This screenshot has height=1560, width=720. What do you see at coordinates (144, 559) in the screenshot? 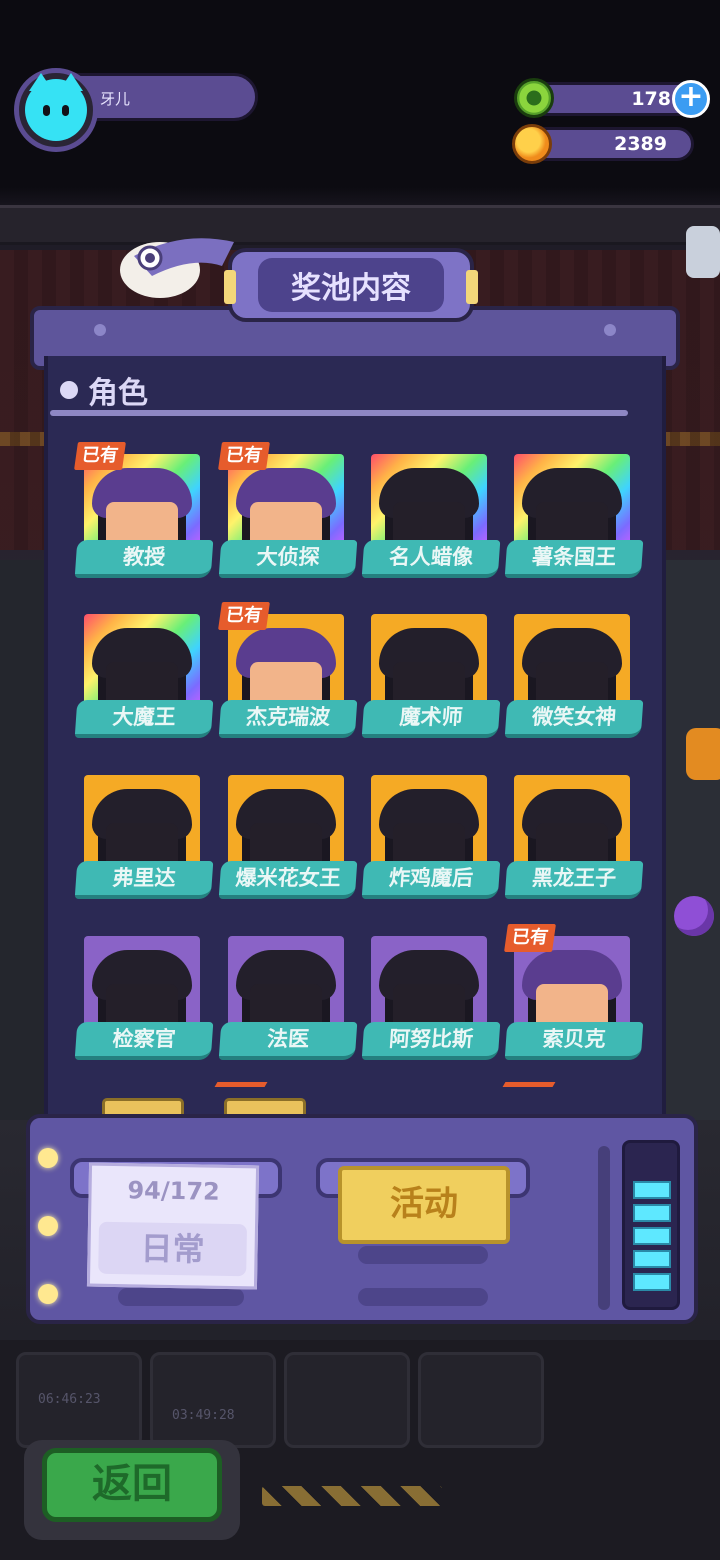
I see `character-name: 教授` at bounding box center [144, 559].